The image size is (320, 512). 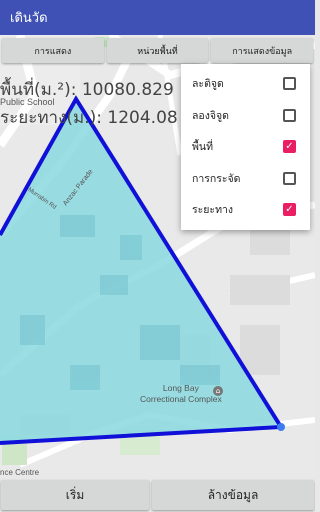 I want to click on displacement-checkbox, so click(x=289, y=178).